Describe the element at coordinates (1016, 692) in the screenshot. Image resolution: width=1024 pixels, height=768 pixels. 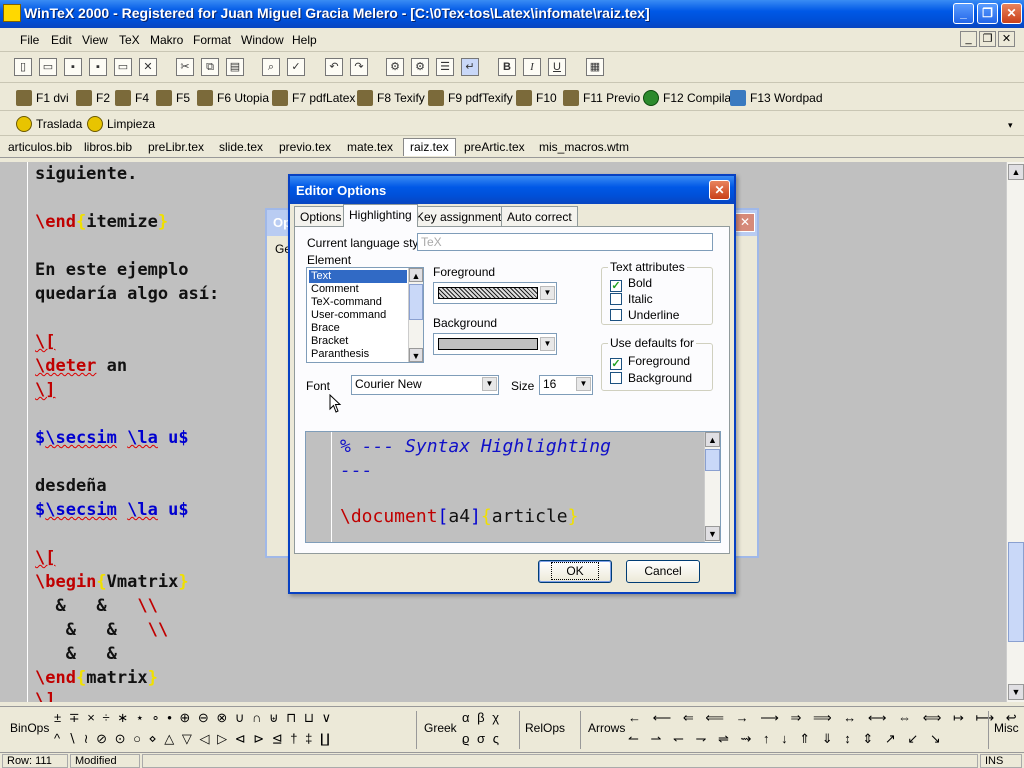
I see `scroll-down-icon: ▼` at that location.